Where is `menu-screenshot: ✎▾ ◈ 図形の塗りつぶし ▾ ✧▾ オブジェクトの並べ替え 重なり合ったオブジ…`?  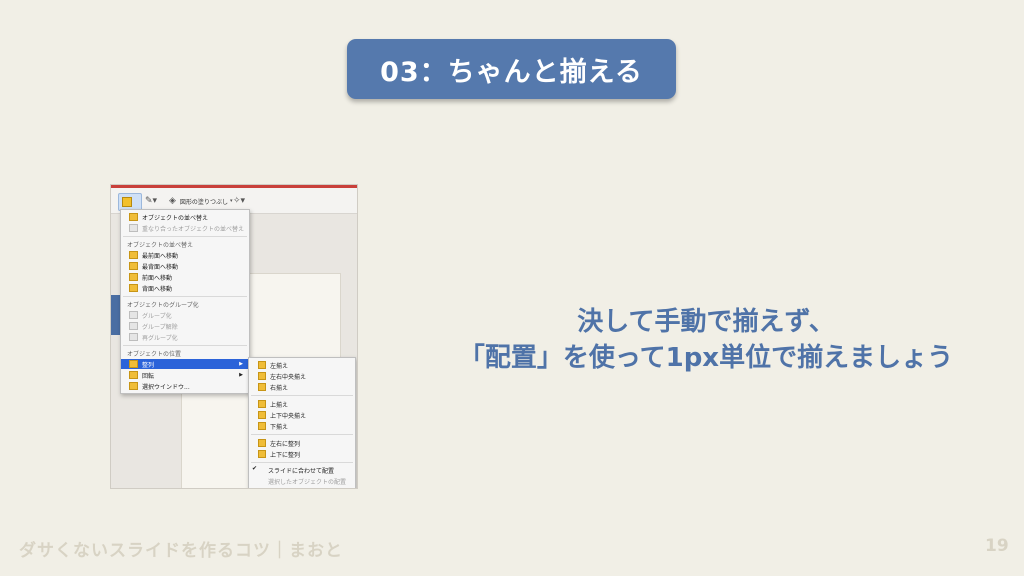
menu-screenshot: ✎▾ ◈ 図形の塗りつぶし ▾ ✧▾ オブジェクトの並べ替え 重なり合ったオブジ… is located at coordinates (234, 336).